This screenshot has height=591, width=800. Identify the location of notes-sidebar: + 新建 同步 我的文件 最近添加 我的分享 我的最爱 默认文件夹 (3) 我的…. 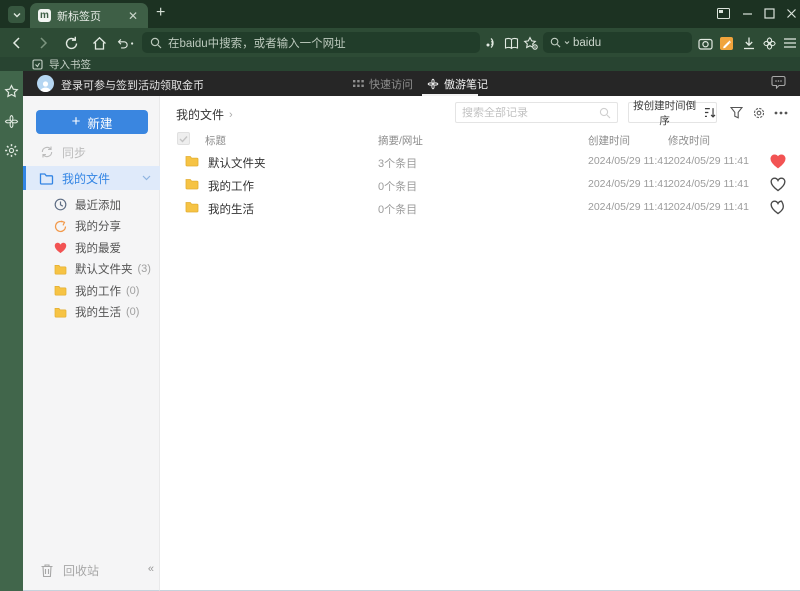
(91, 343).